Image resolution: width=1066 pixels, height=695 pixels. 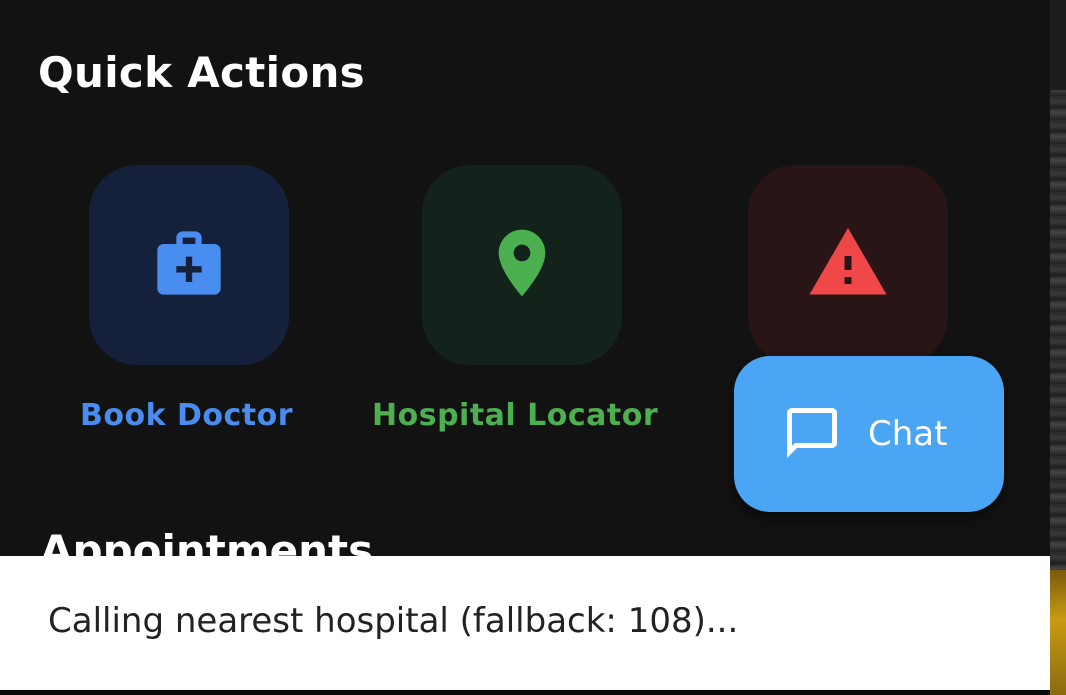 I want to click on chat-button: Chat, so click(x=869, y=434).